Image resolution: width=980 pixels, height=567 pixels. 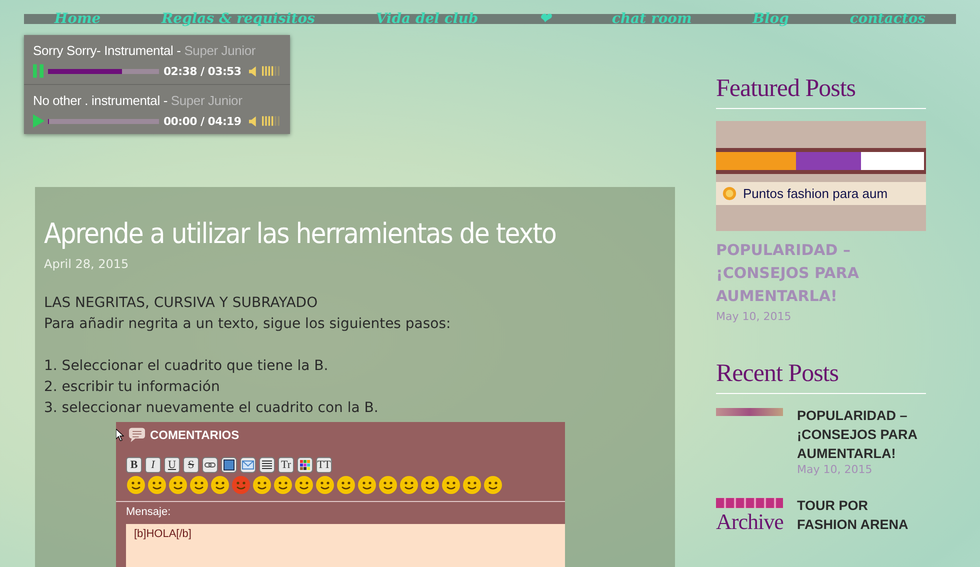 What do you see at coordinates (149, 512) in the screenshot?
I see `message-label: Mensaje:` at bounding box center [149, 512].